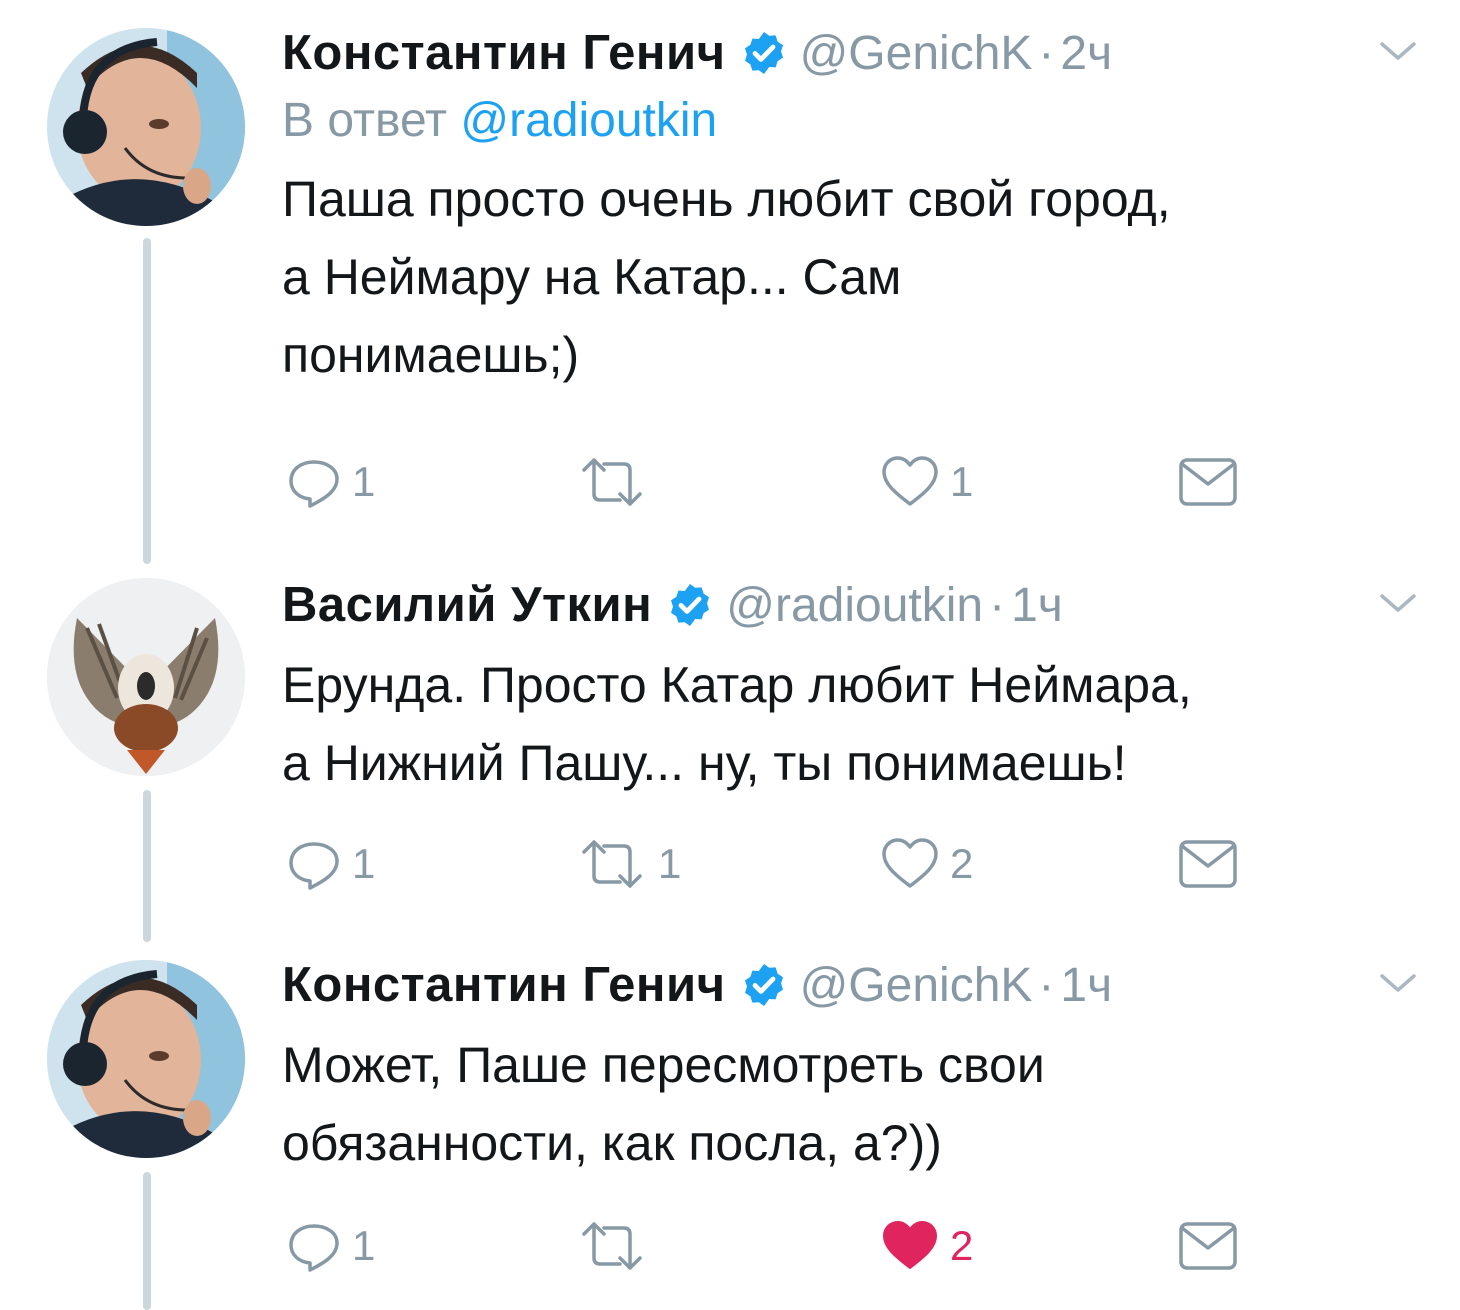 The height and width of the screenshot is (1310, 1460). I want to click on tweet-header: Константин Генич @GenichK · 1ч, so click(851, 985).